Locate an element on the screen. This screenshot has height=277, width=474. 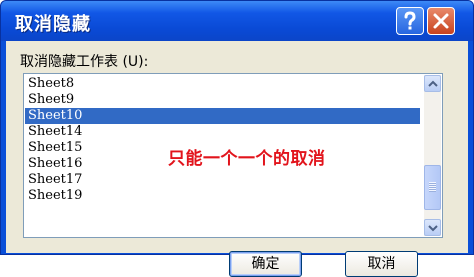
title-bar: 取消隐藏 is located at coordinates (237, 21).